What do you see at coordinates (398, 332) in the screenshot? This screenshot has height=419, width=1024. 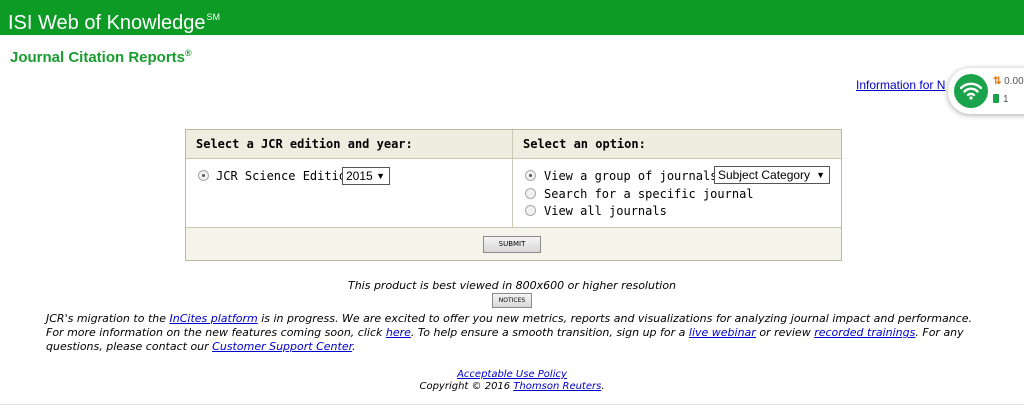 I see `here-link: here` at bounding box center [398, 332].